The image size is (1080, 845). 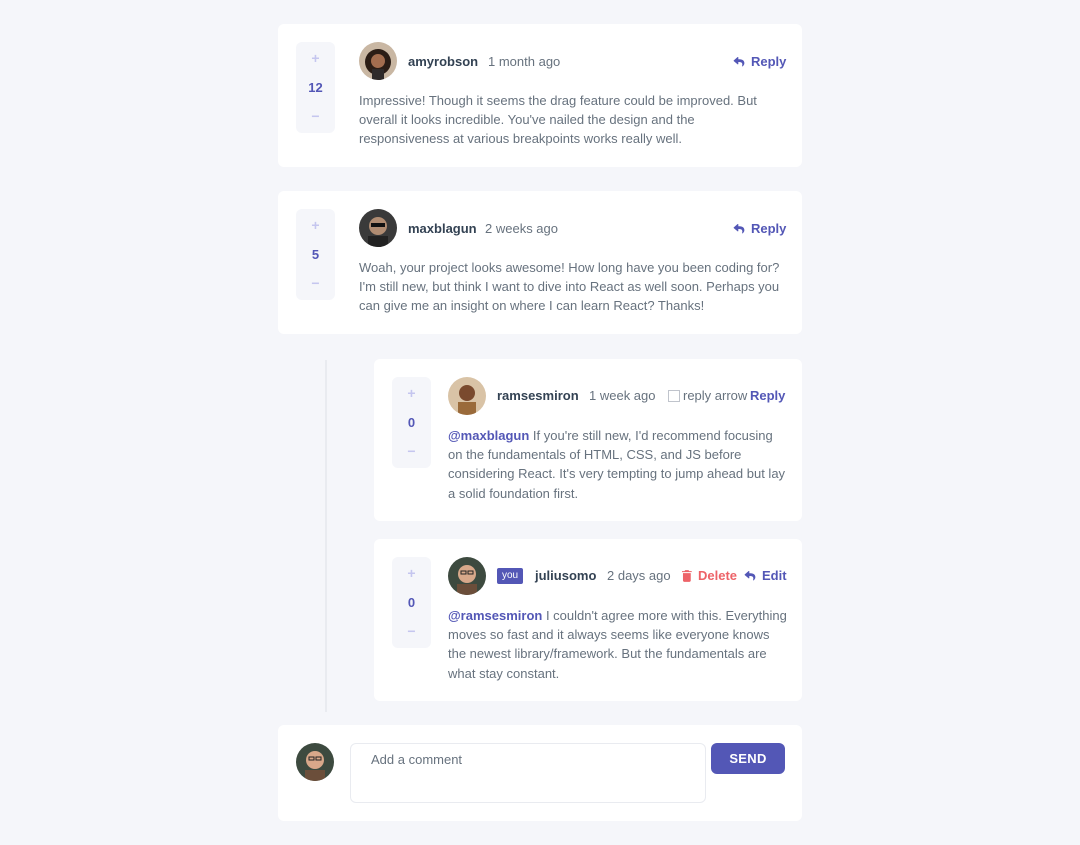 What do you see at coordinates (528, 773) in the screenshot?
I see `comment-input` at bounding box center [528, 773].